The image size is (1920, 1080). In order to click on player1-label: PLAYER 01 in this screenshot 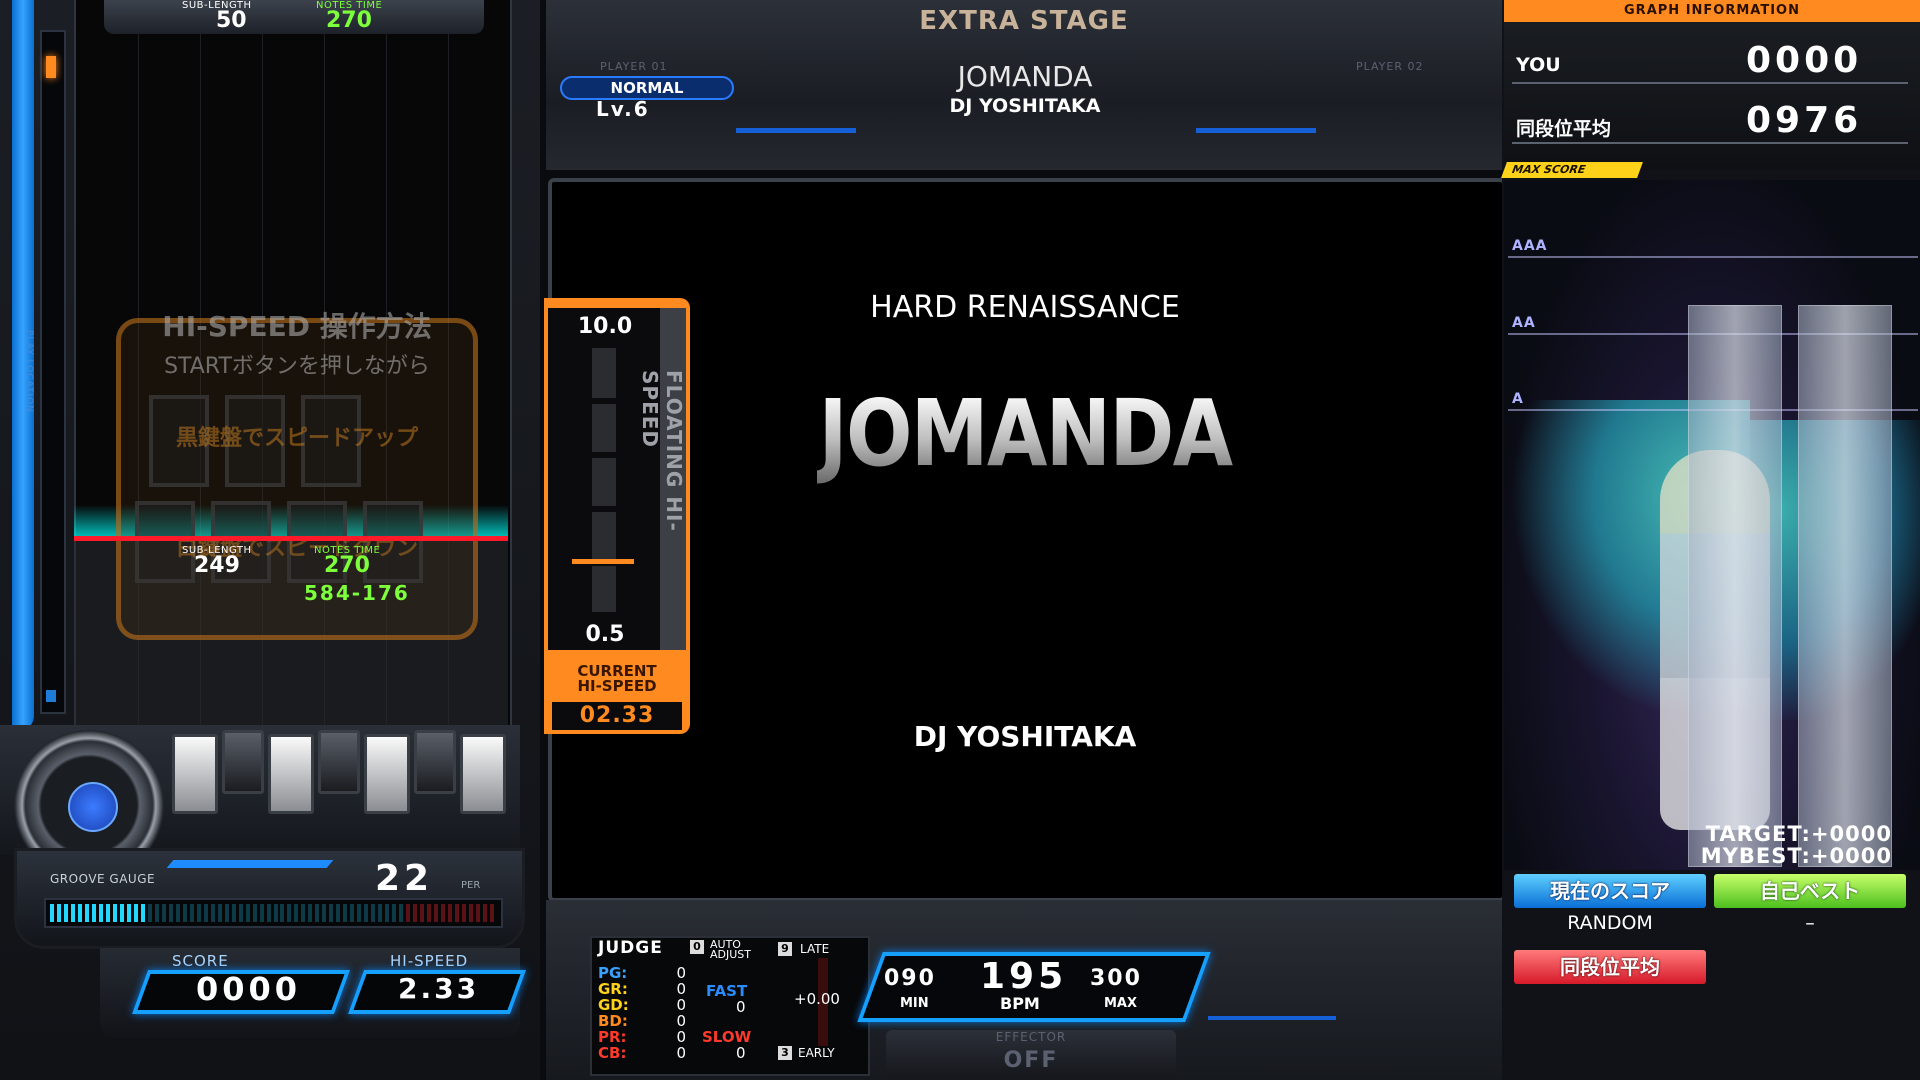, I will do `click(634, 66)`.